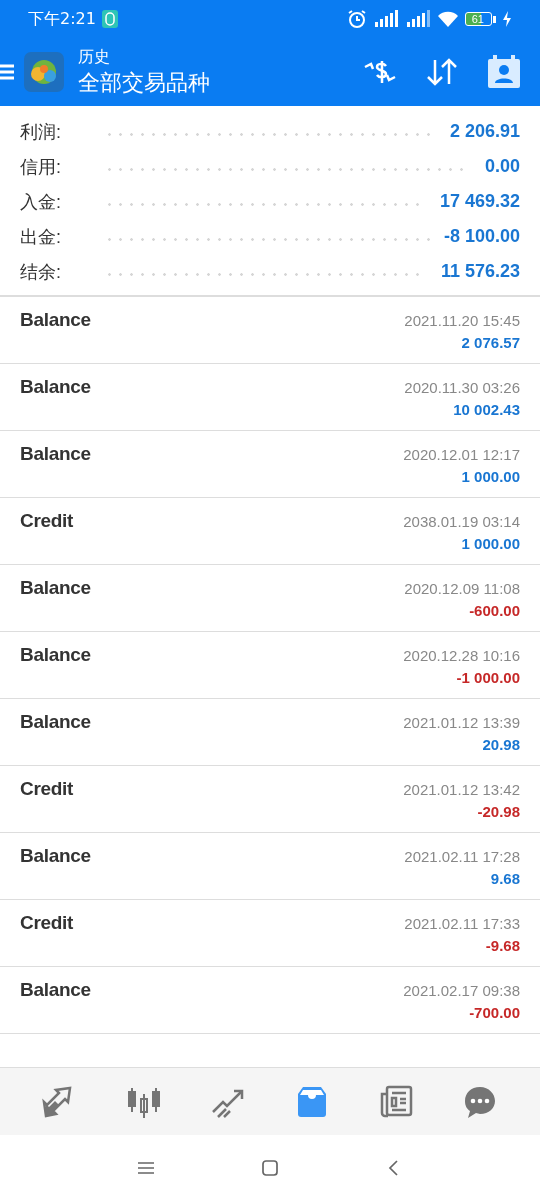 Image resolution: width=540 pixels, height=1200 pixels. Describe the element at coordinates (484, 131) in the screenshot. I see `summary-value: 2 206.91` at that location.